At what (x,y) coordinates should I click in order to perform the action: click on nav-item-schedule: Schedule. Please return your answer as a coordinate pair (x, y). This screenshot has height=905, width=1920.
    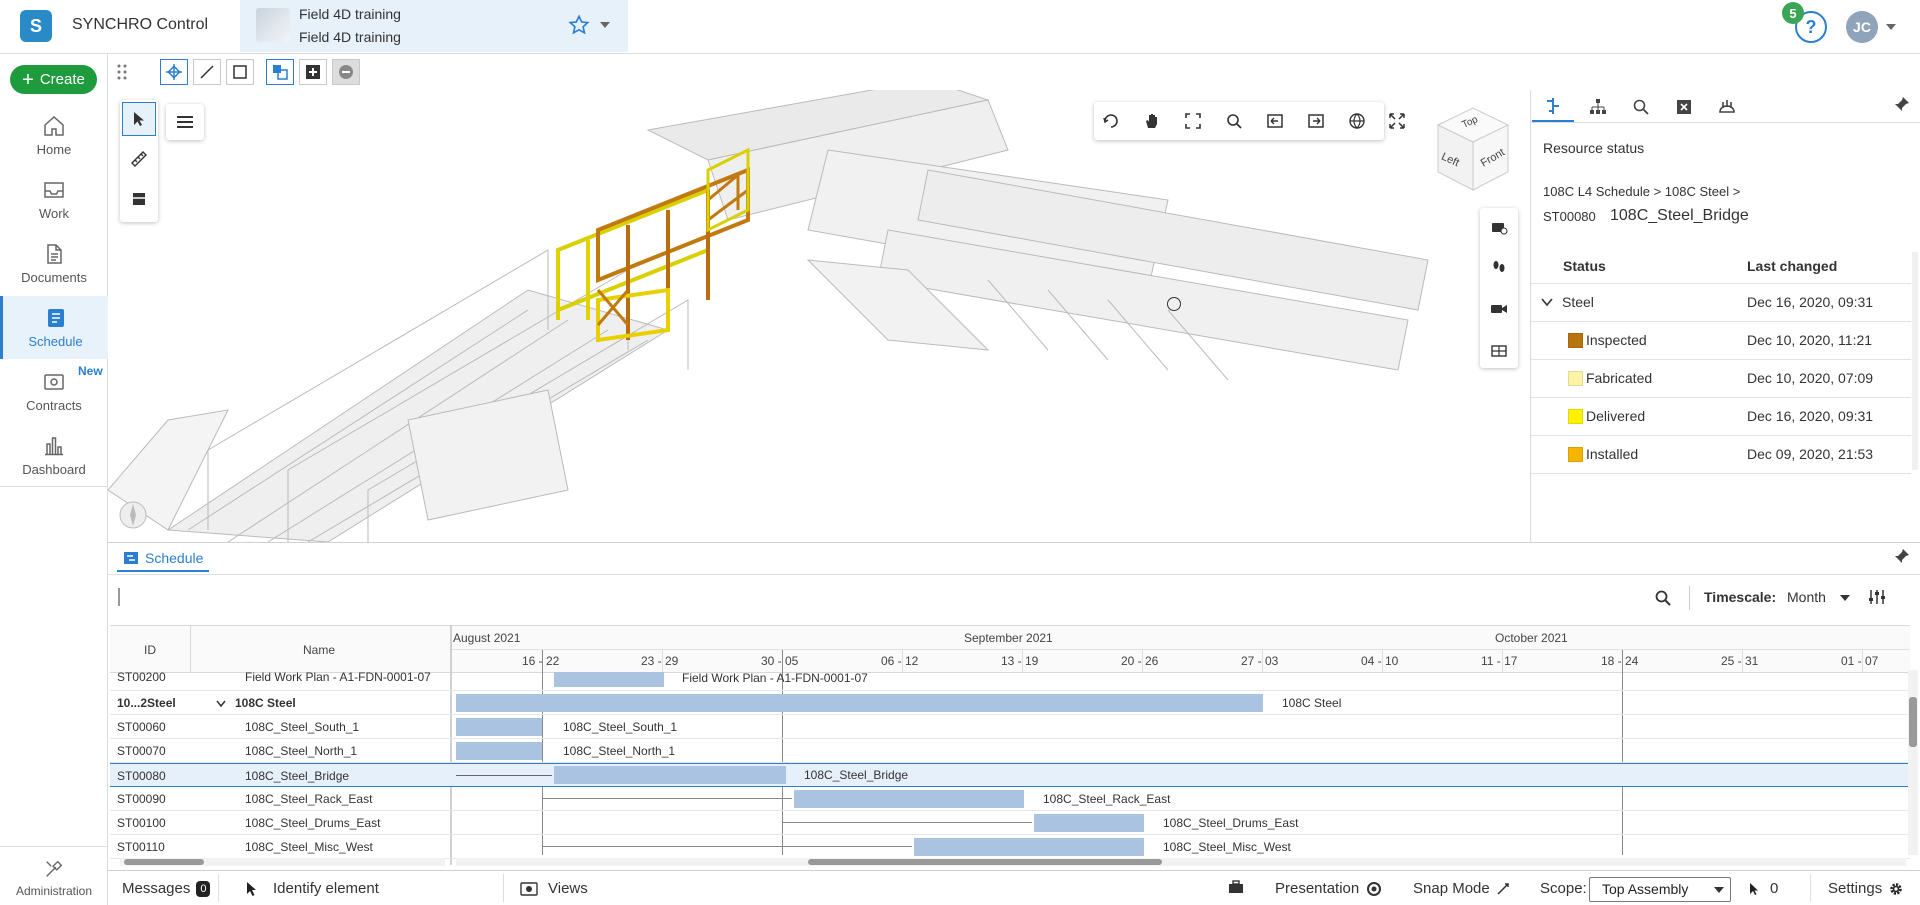
    Looking at the image, I should click on (54, 327).